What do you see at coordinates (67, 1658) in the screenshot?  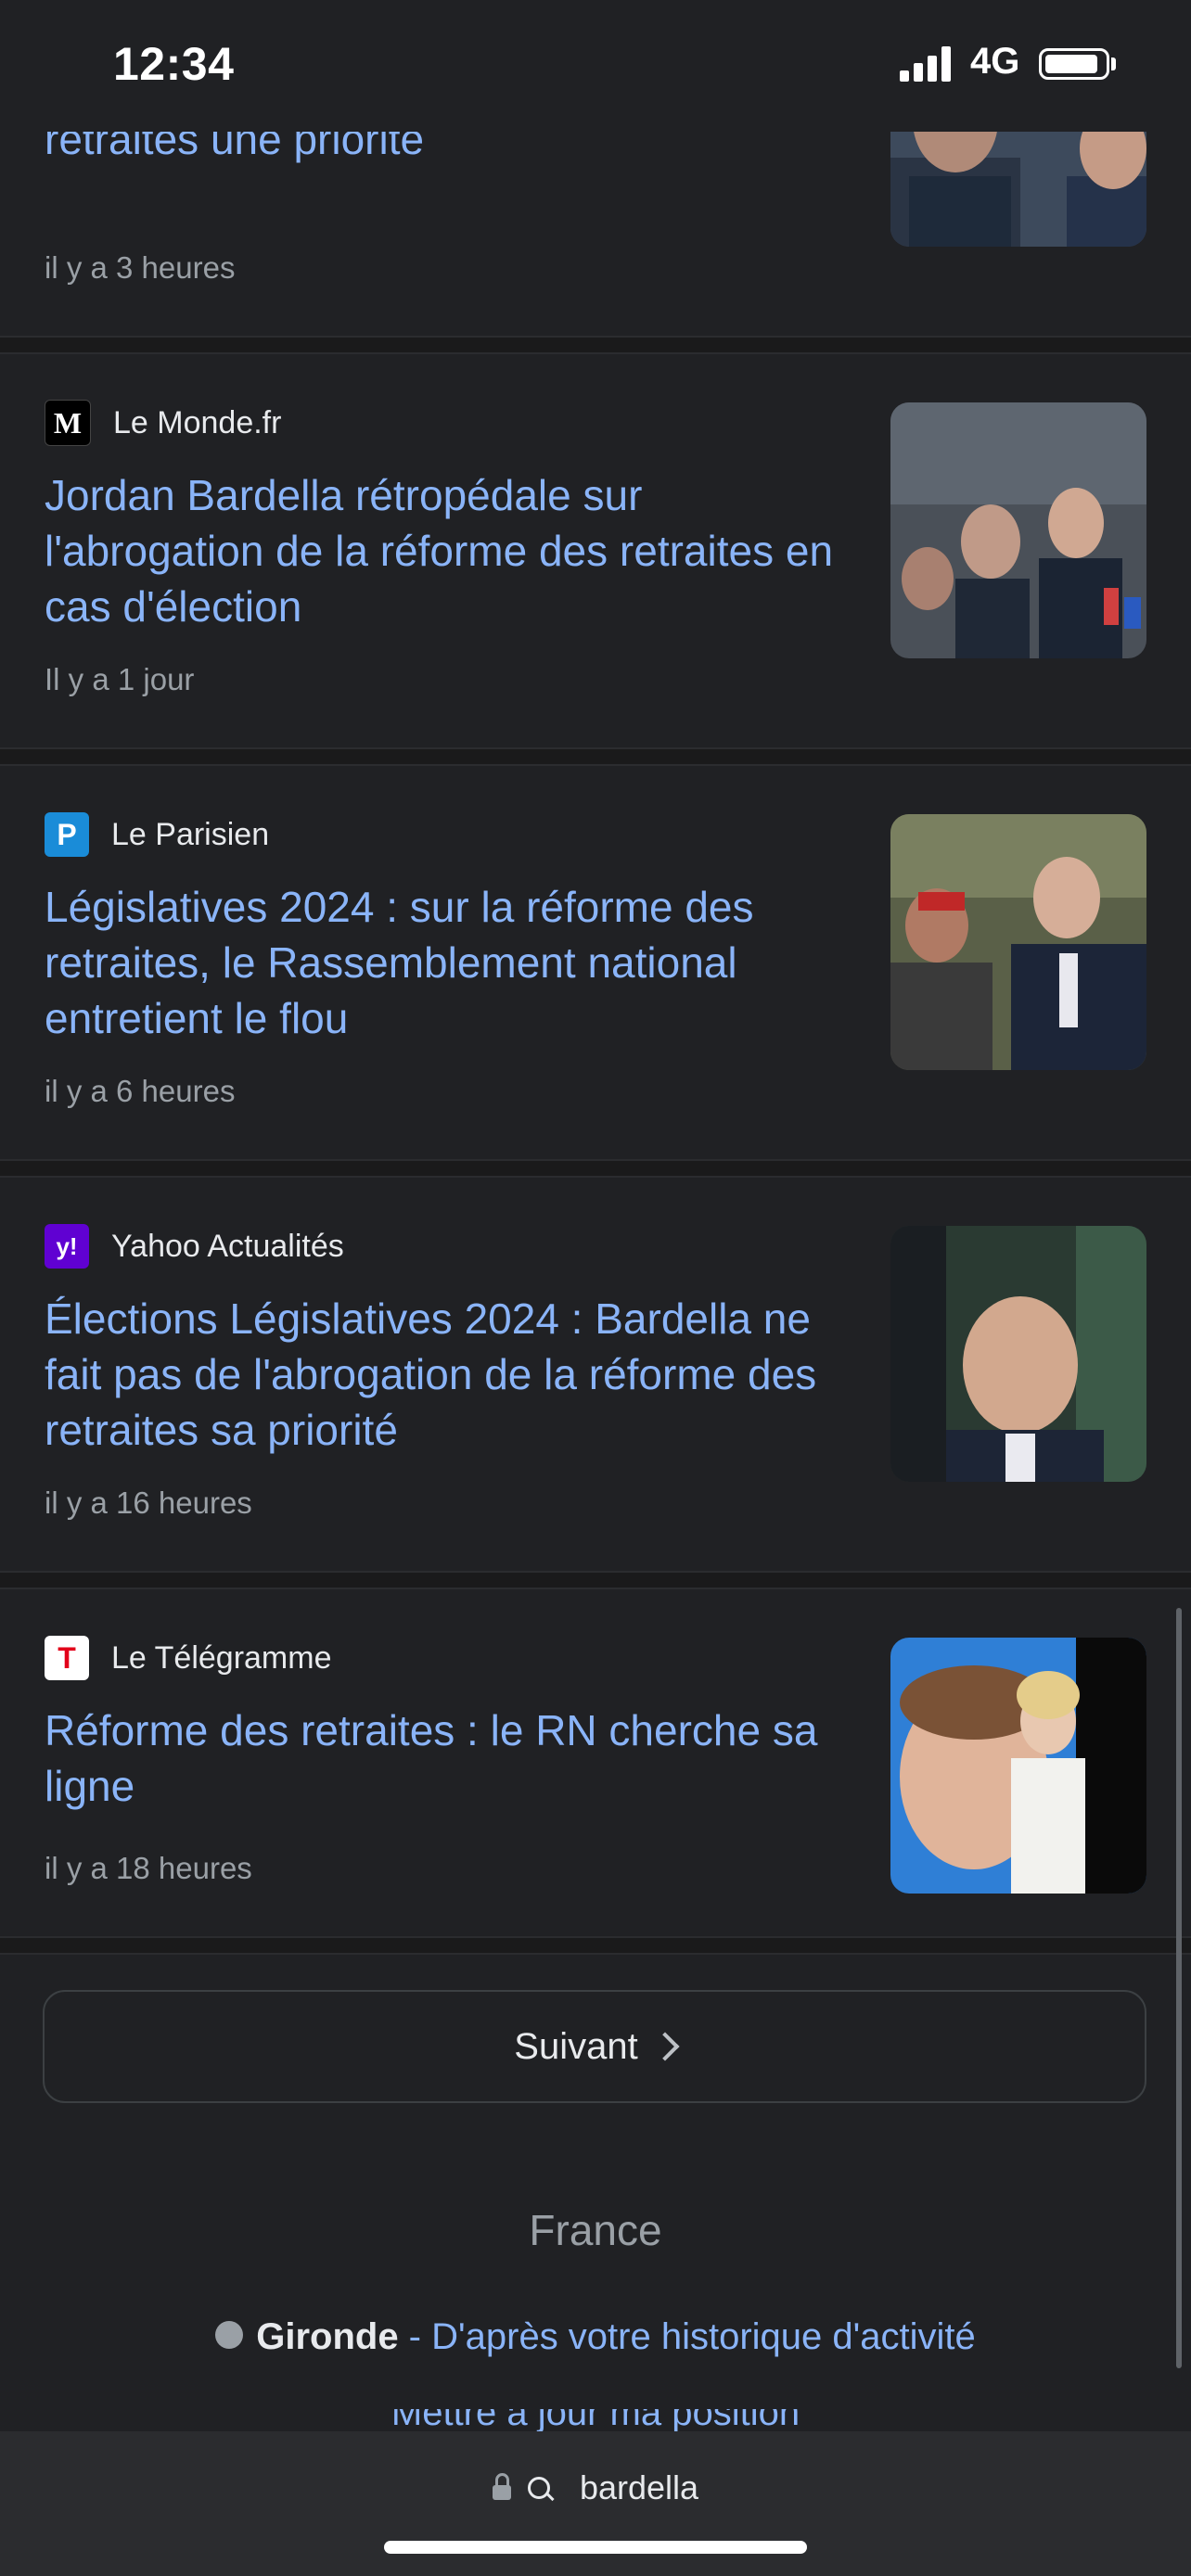 I see `le-telegramme-favicon-icon: T` at bounding box center [67, 1658].